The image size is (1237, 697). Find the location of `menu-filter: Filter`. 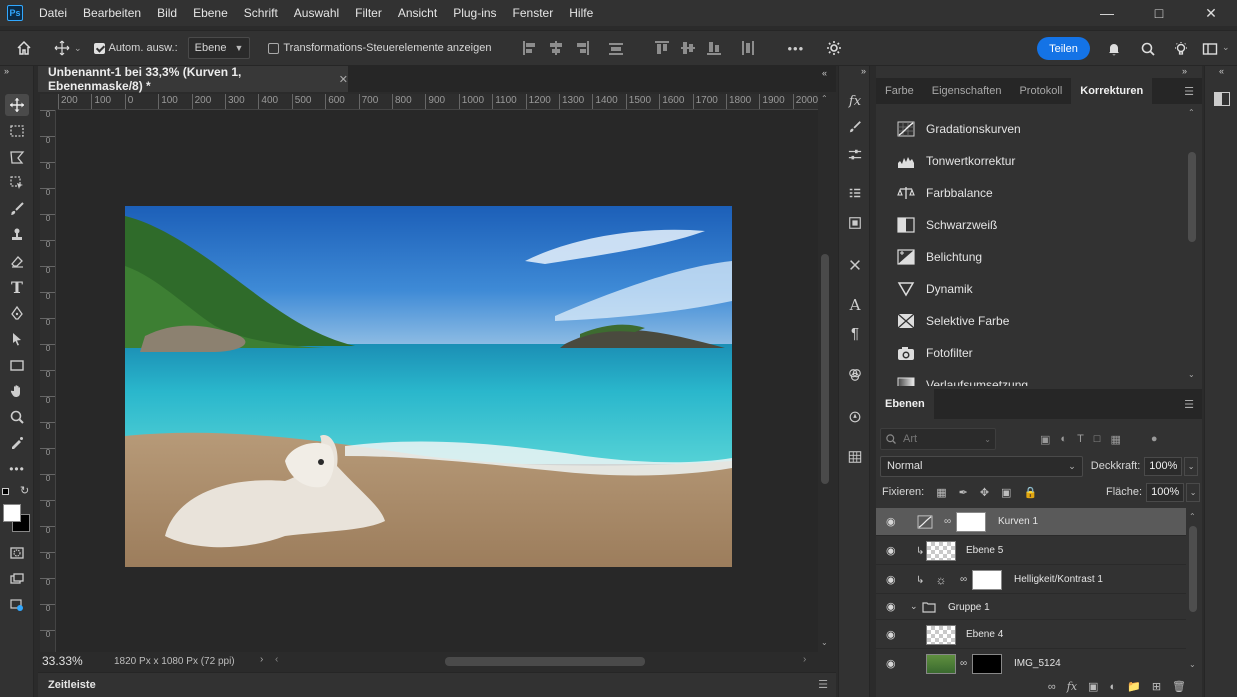

menu-filter: Filter is located at coordinates (368, 13).